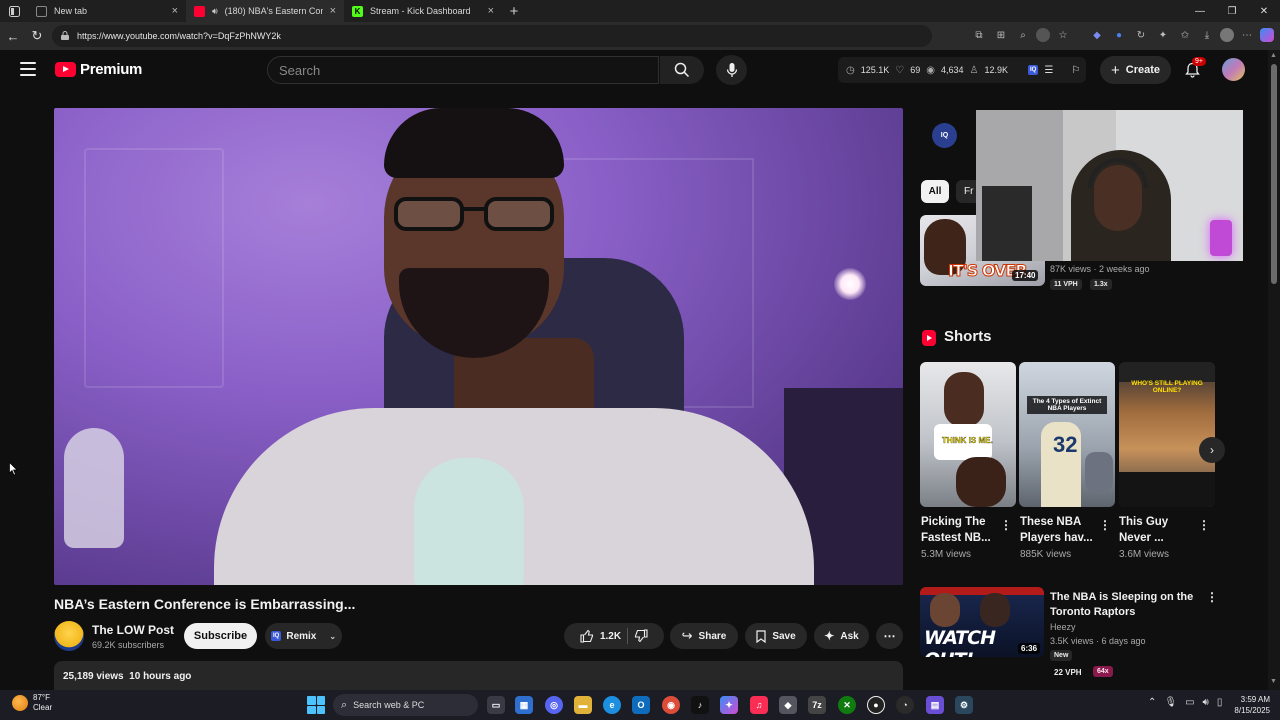 The image size is (1280, 720). Describe the element at coordinates (1255, 699) in the screenshot. I see `clock-time: 3:59 AM` at that location.